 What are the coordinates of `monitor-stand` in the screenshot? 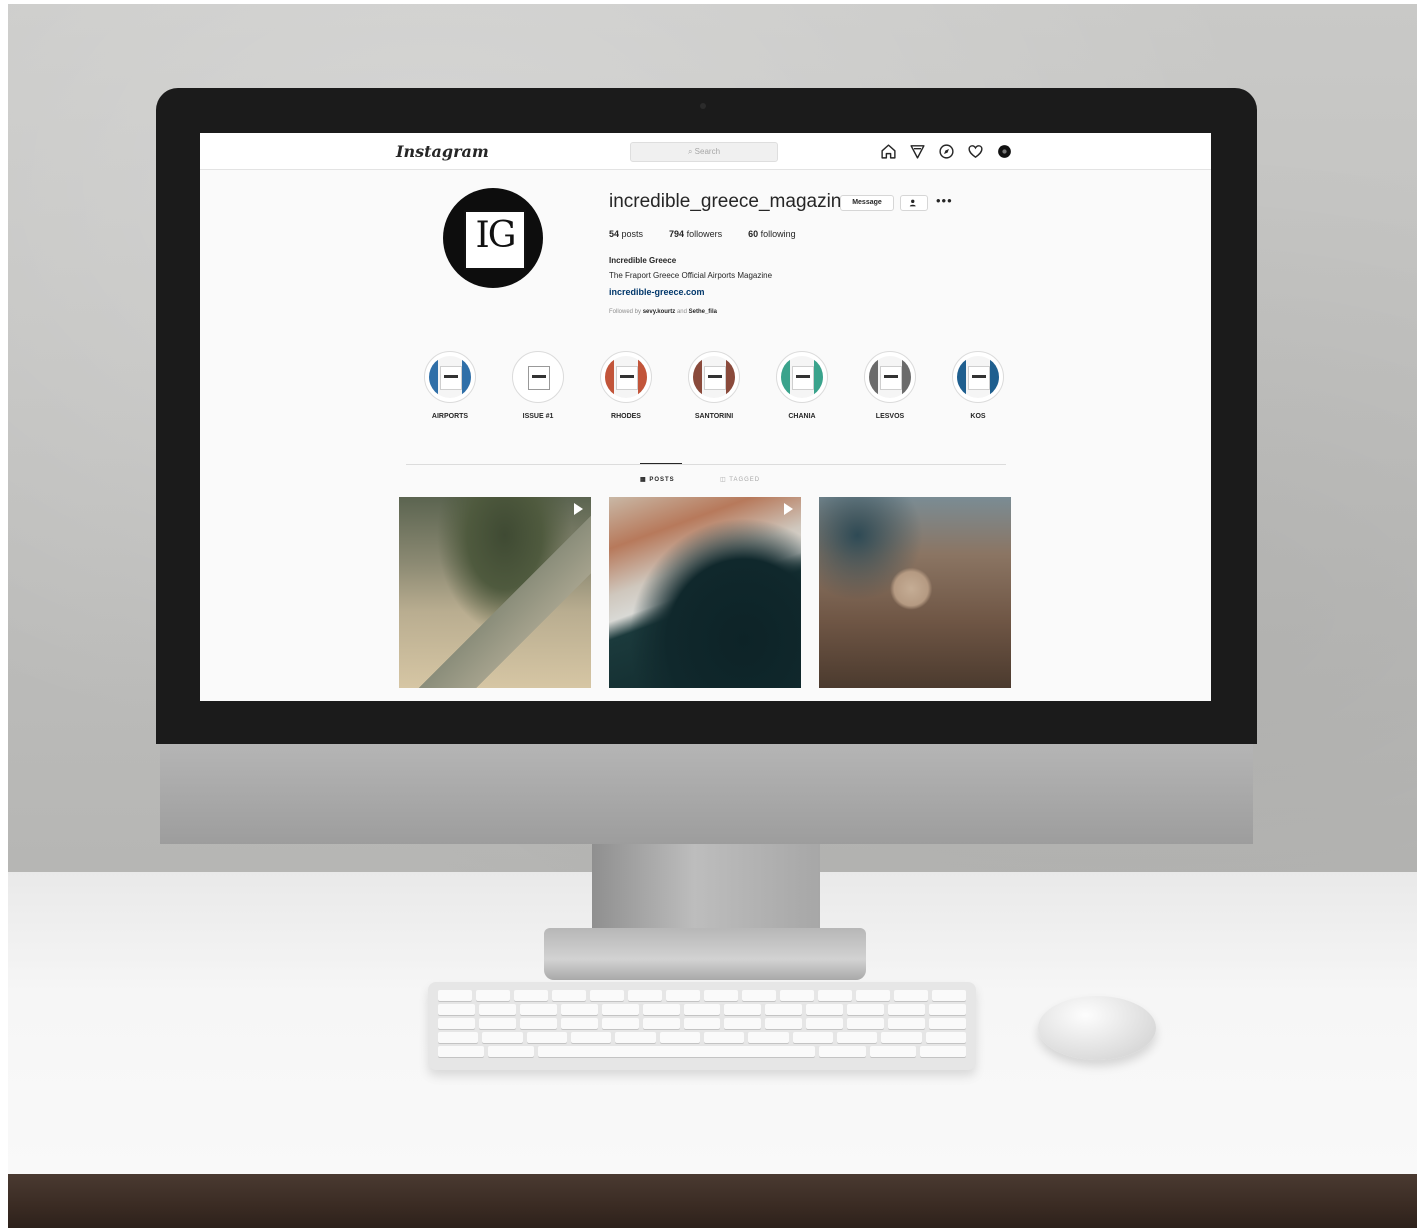 It's located at (706, 887).